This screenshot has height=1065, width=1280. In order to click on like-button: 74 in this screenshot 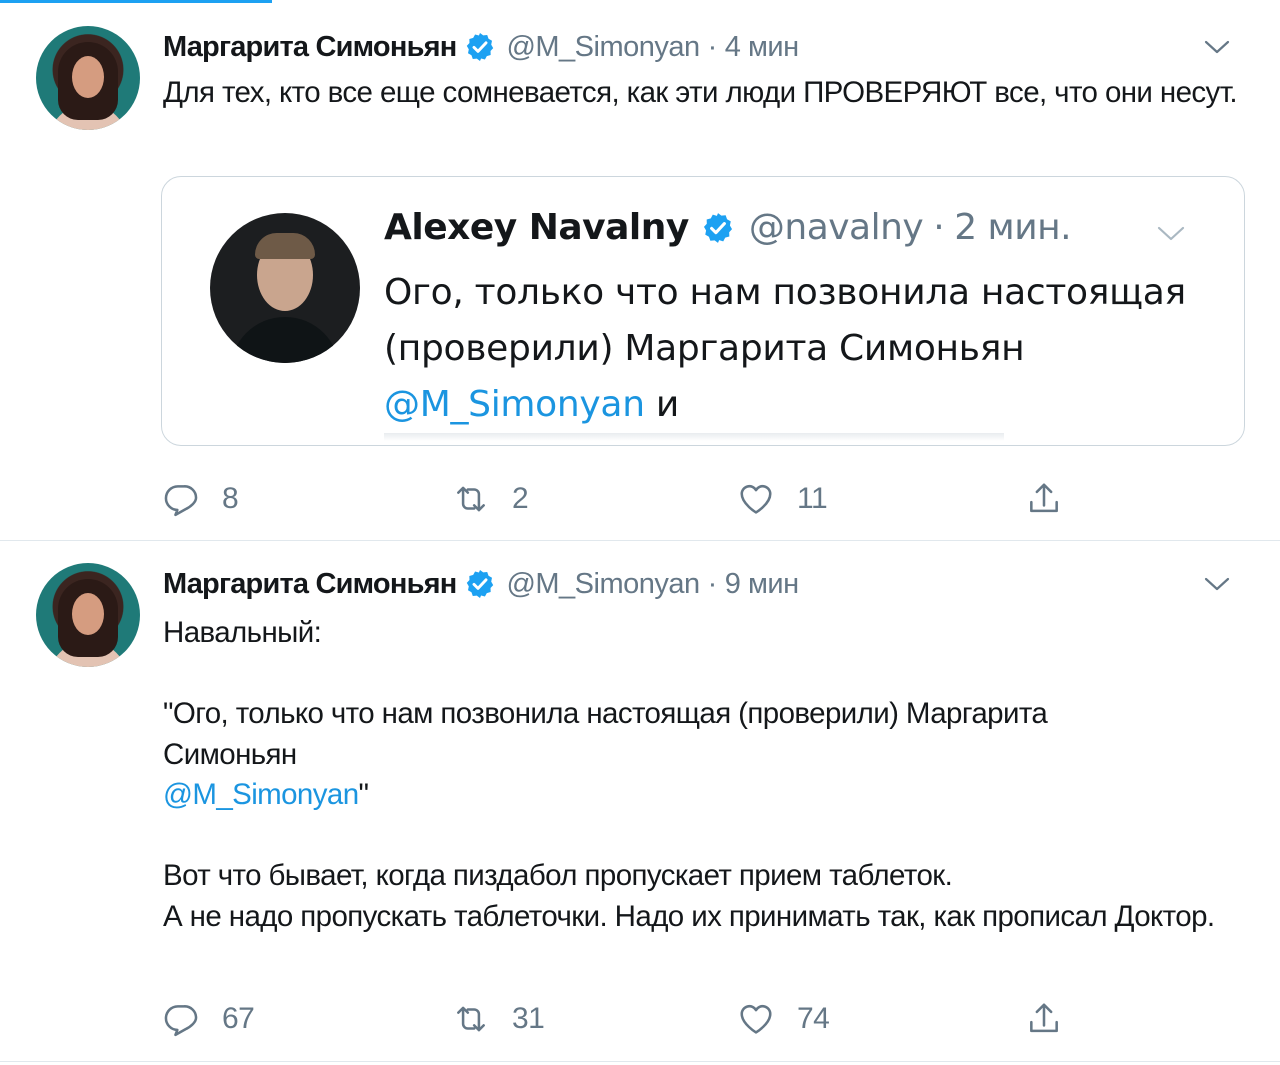, I will do `click(783, 1019)`.